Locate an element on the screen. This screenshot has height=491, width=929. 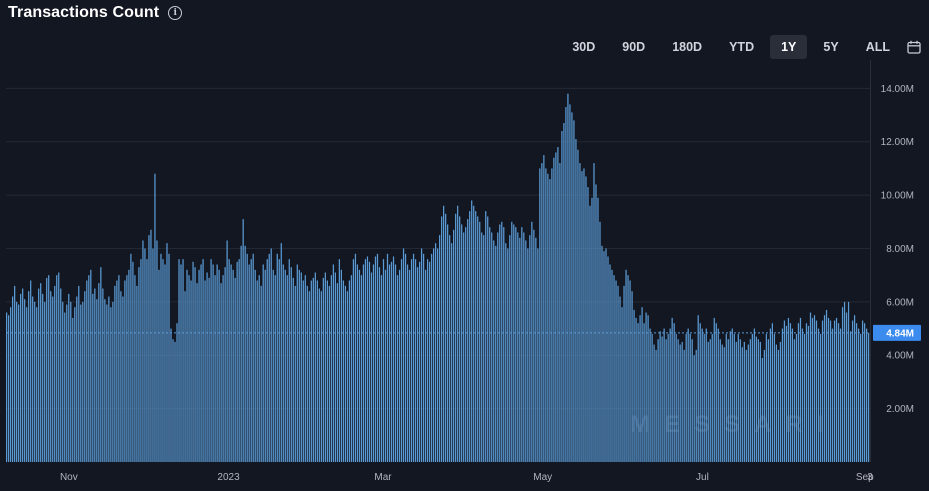
y-tick-label: 12.00M is located at coordinates (897, 142).